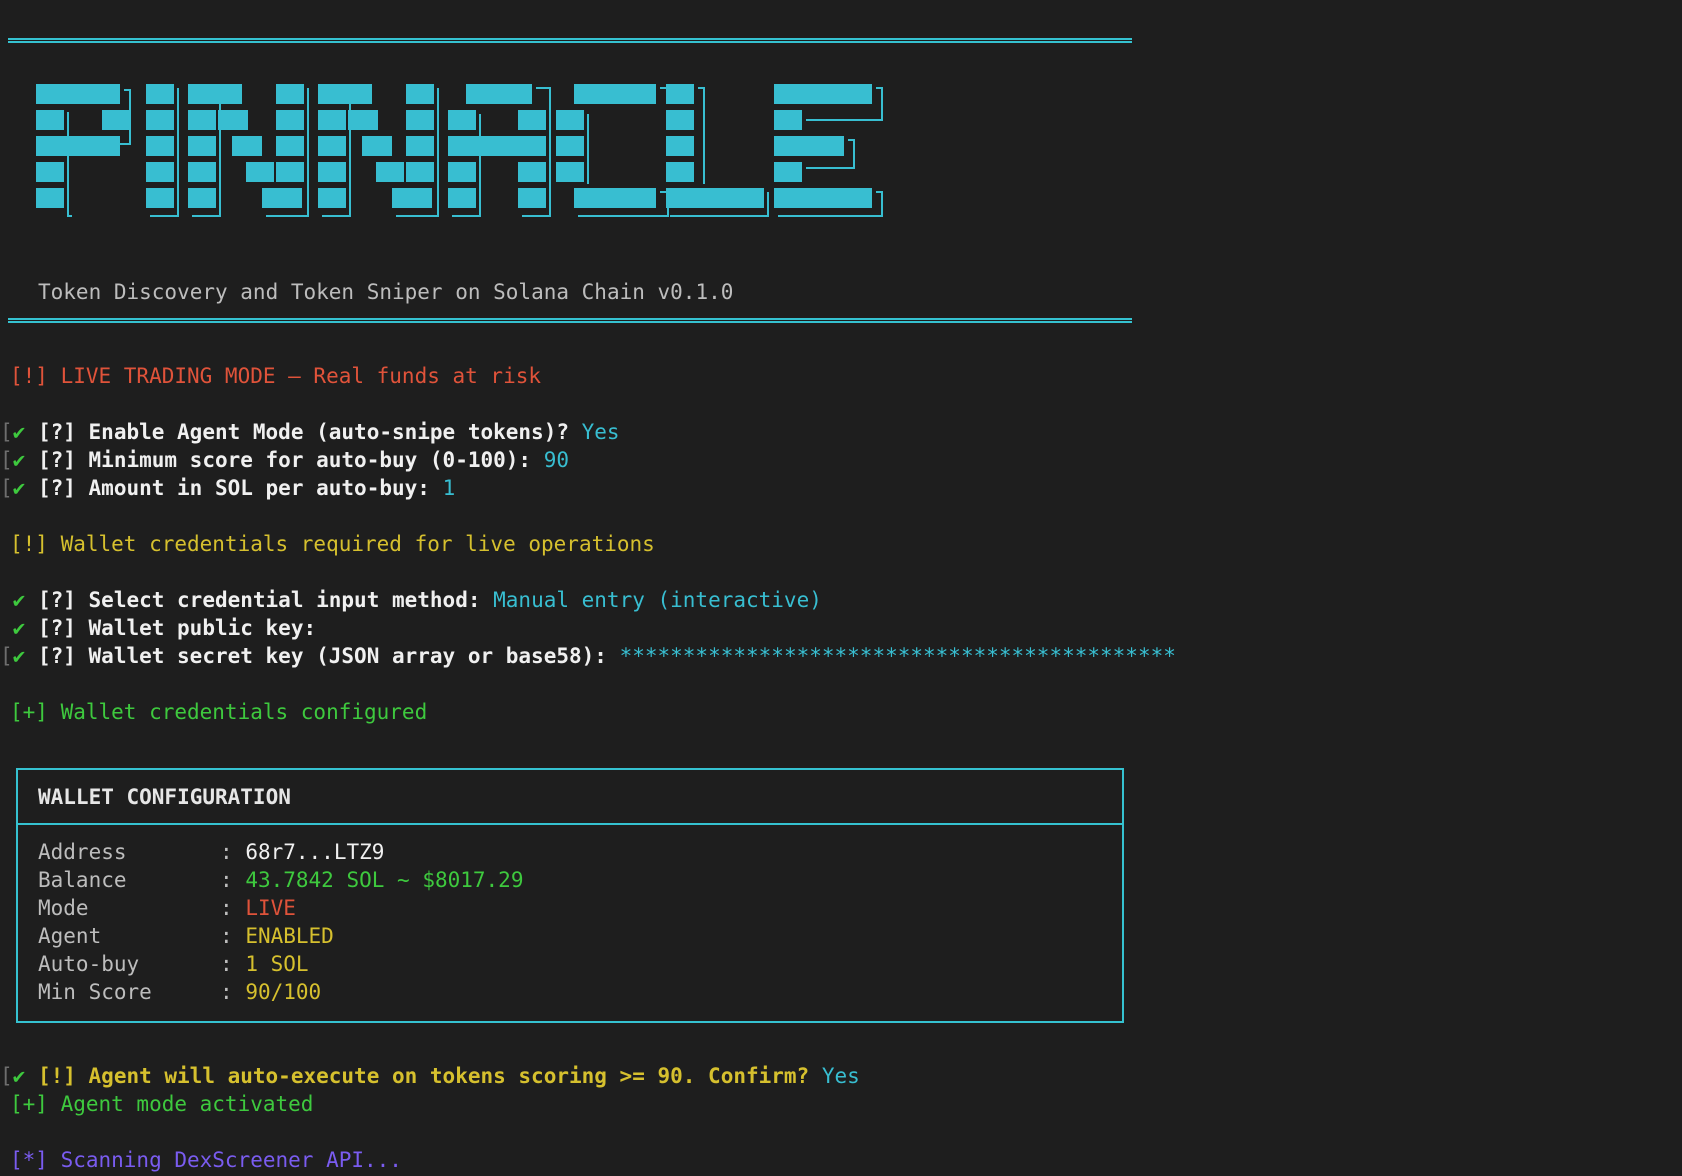  What do you see at coordinates (89, 964) in the screenshot?
I see `wallet-row-key: Auto-buy` at bounding box center [89, 964].